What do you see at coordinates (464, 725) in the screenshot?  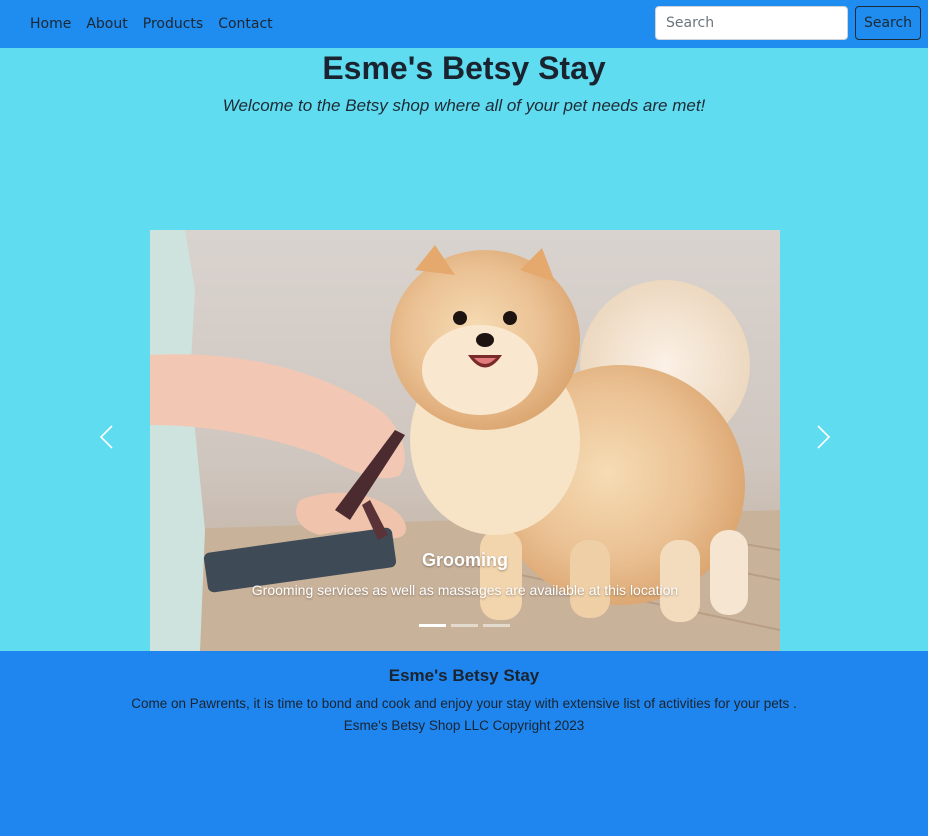 I see `footer-copyright: Esme's Betsy Shop LLC Copyright 2023` at bounding box center [464, 725].